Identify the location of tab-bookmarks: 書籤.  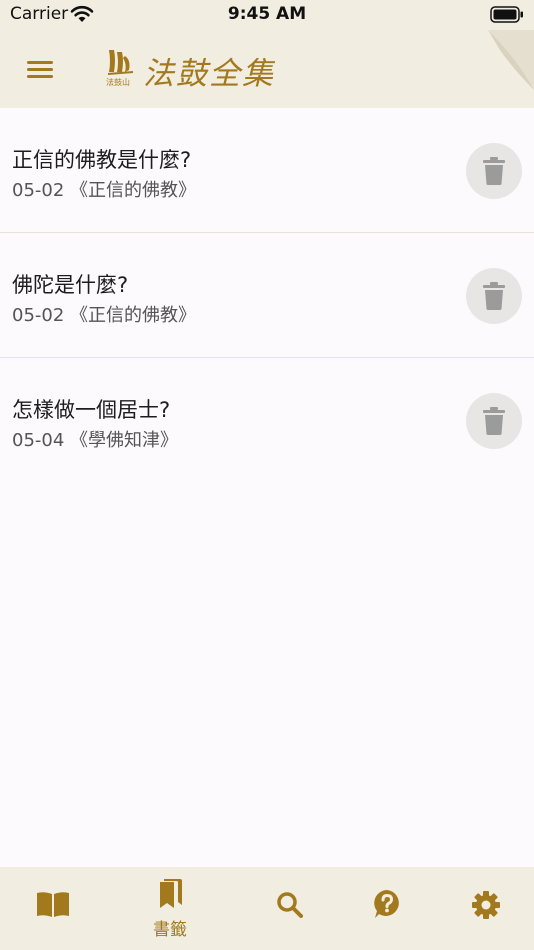
(170, 908).